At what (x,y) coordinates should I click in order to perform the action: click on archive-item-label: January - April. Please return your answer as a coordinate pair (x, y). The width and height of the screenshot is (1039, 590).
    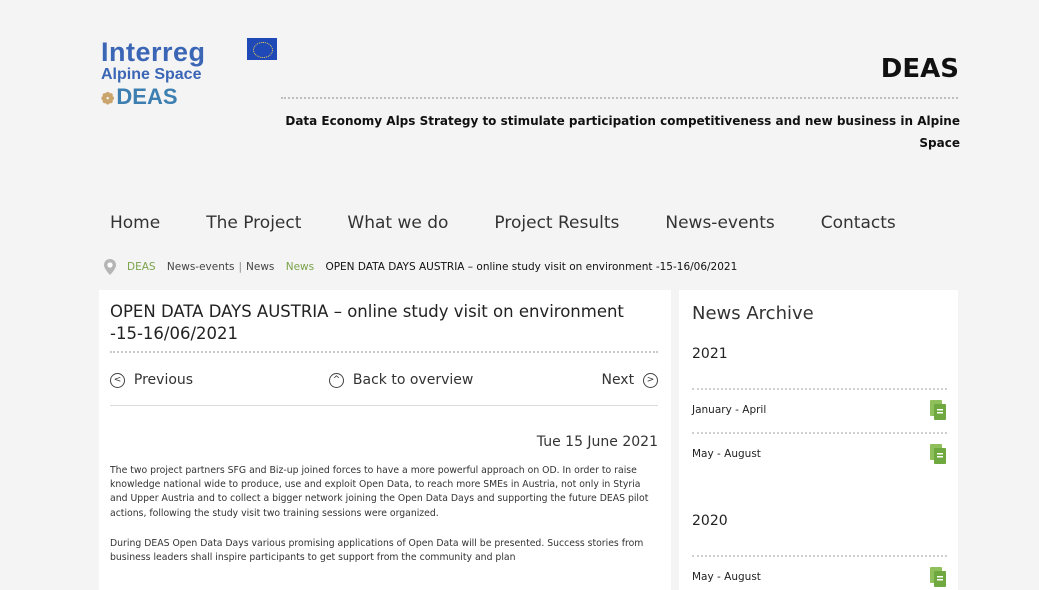
    Looking at the image, I should click on (729, 410).